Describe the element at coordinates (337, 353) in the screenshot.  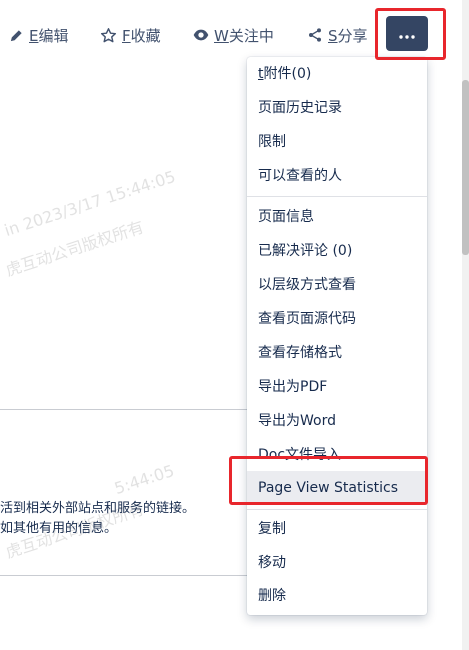
I see `menu-item-view-storage-format: 查看存储格式` at that location.